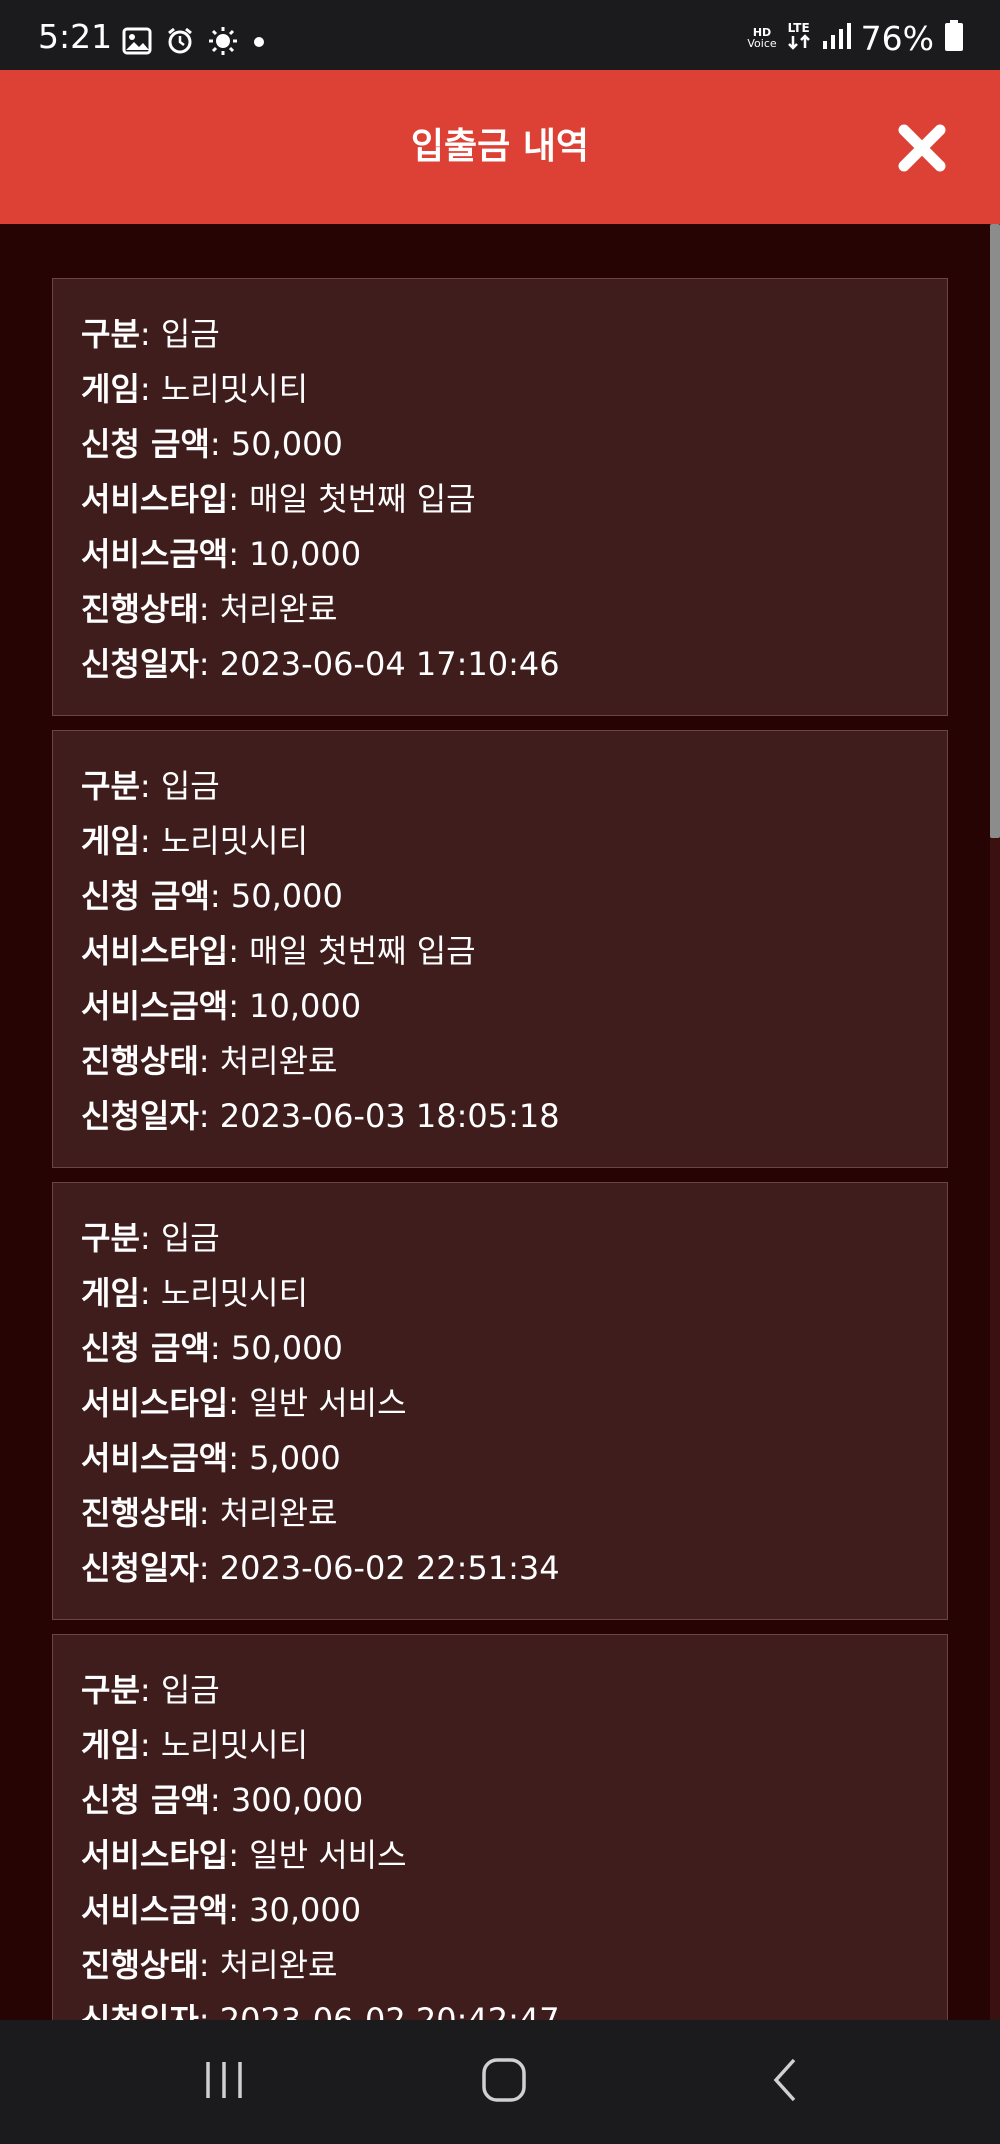  Describe the element at coordinates (798, 28) in the screenshot. I see `lte-label: LTE` at that location.